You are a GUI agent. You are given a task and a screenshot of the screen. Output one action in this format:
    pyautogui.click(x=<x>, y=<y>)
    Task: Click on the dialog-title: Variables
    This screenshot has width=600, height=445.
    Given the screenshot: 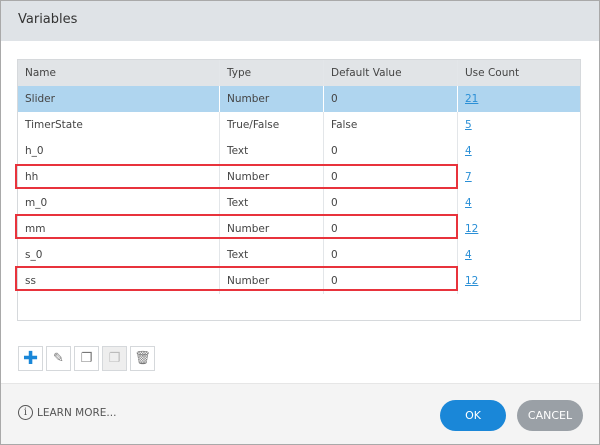 What is the action you would take?
    pyautogui.click(x=48, y=19)
    